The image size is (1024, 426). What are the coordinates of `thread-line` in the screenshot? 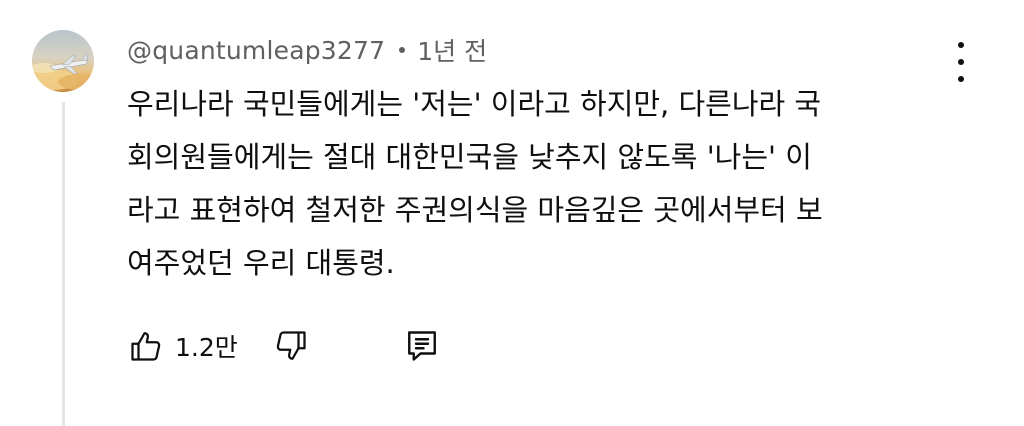 It's located at (63, 264).